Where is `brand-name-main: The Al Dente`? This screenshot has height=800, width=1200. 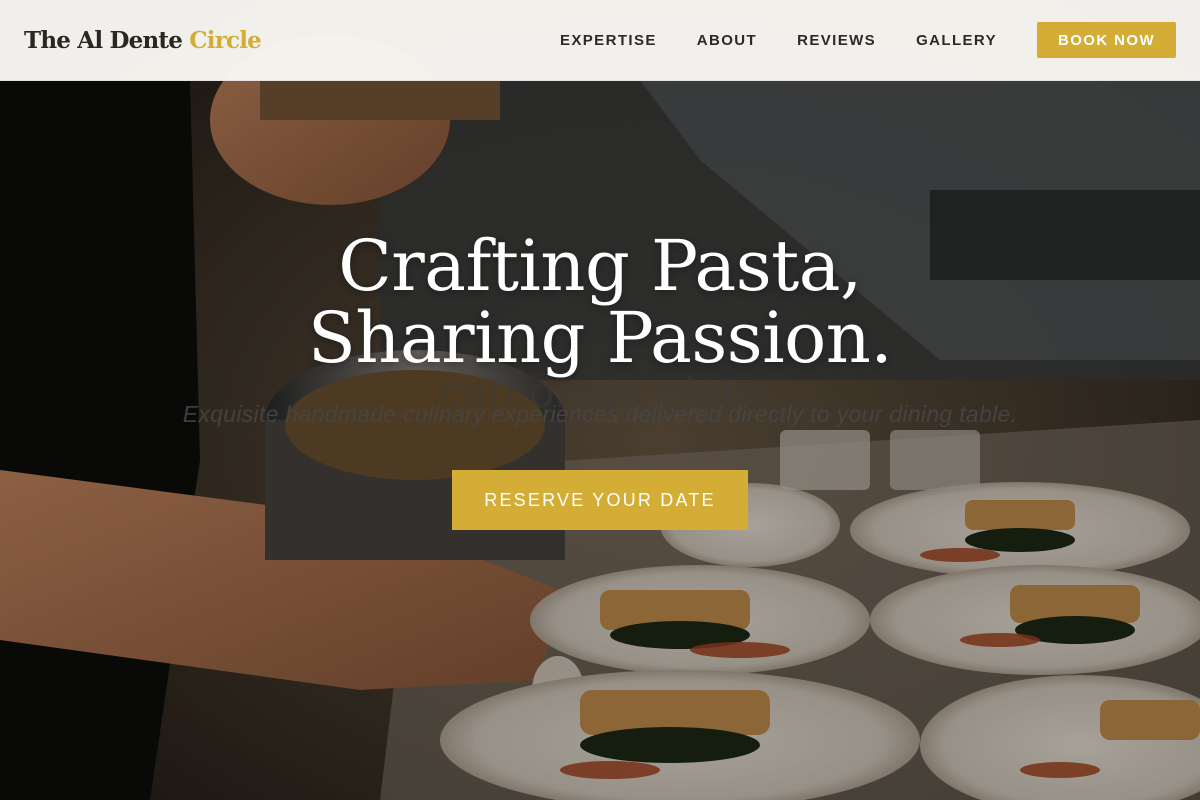 brand-name-main: The Al Dente is located at coordinates (103, 40).